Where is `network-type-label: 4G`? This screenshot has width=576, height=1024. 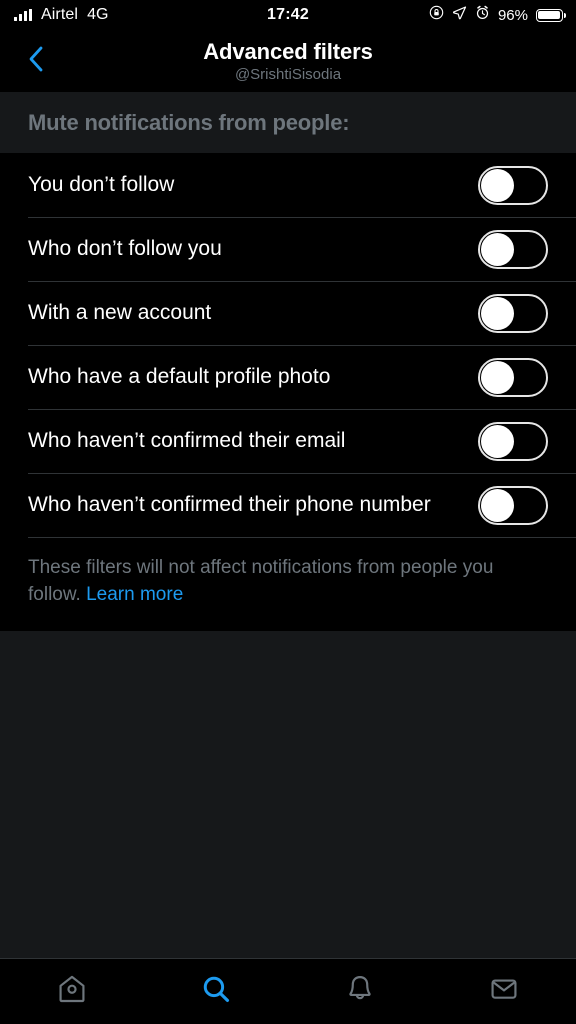 network-type-label: 4G is located at coordinates (98, 14).